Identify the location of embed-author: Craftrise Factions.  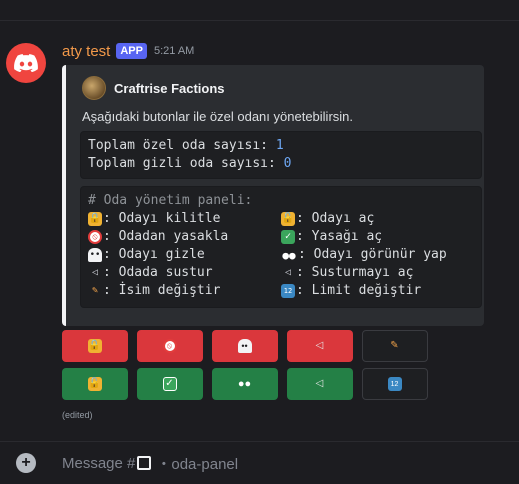
(153, 88).